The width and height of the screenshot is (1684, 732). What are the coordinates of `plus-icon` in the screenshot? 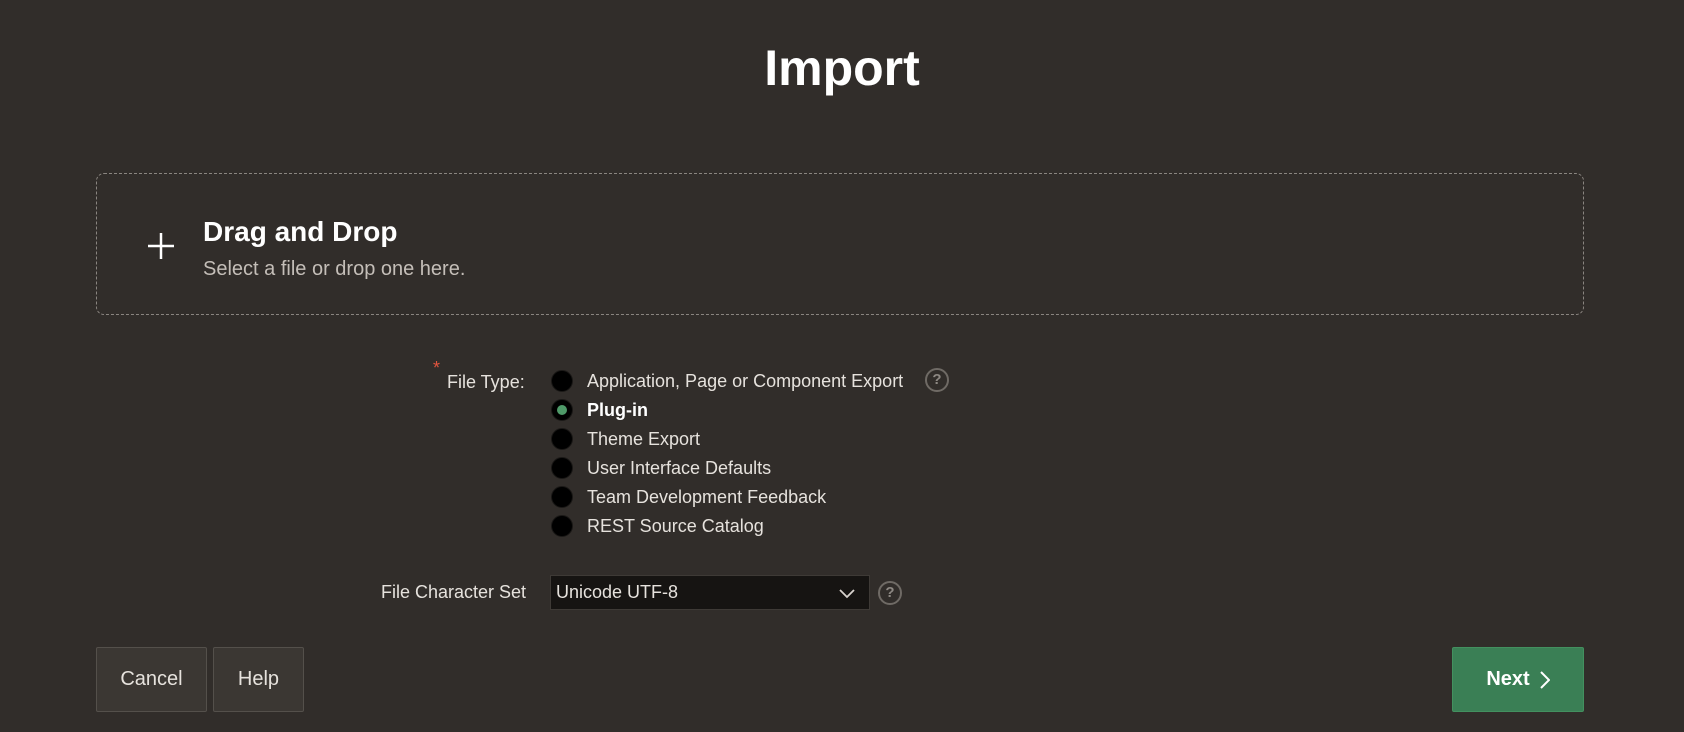 It's located at (161, 246).